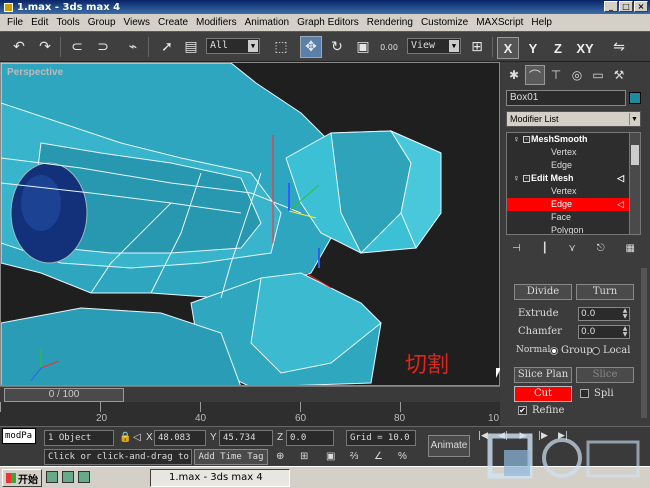 Image resolution: width=650 pixels, height=488 pixels. I want to click on utilities-tab-icon: ⚒, so click(619, 75).